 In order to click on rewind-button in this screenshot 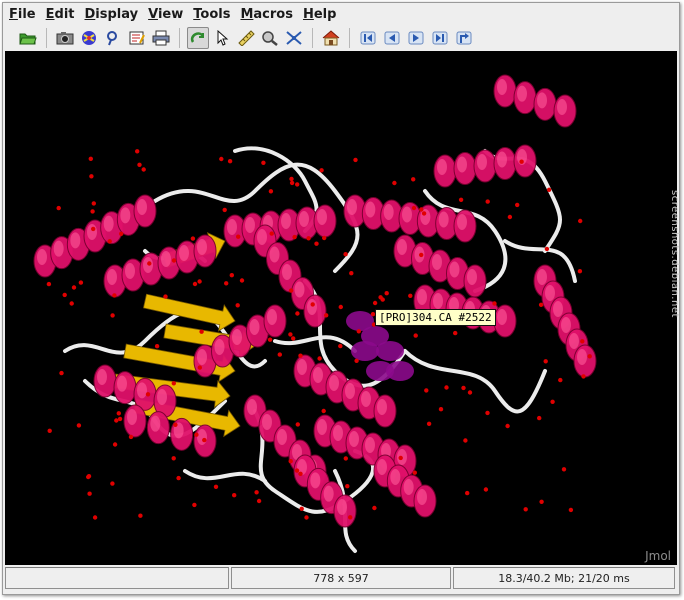, I will do `click(464, 38)`.